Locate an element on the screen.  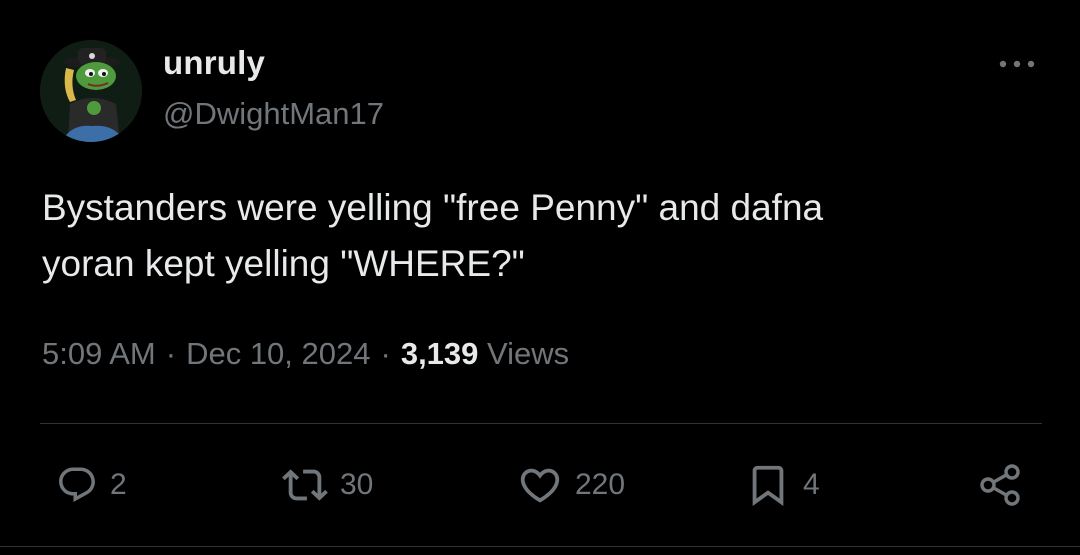
avatar is located at coordinates (91, 91).